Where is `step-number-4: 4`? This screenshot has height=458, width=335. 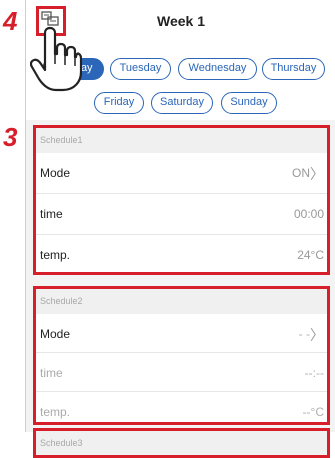
step-number-4: 4 is located at coordinates (10, 21).